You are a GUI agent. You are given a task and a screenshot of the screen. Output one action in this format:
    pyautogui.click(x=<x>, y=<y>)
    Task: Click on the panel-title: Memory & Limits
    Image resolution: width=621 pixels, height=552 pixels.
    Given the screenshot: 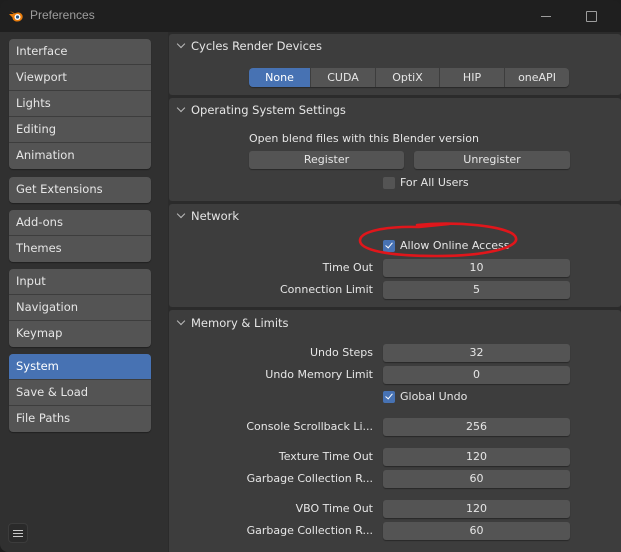 What is the action you would take?
    pyautogui.click(x=240, y=323)
    